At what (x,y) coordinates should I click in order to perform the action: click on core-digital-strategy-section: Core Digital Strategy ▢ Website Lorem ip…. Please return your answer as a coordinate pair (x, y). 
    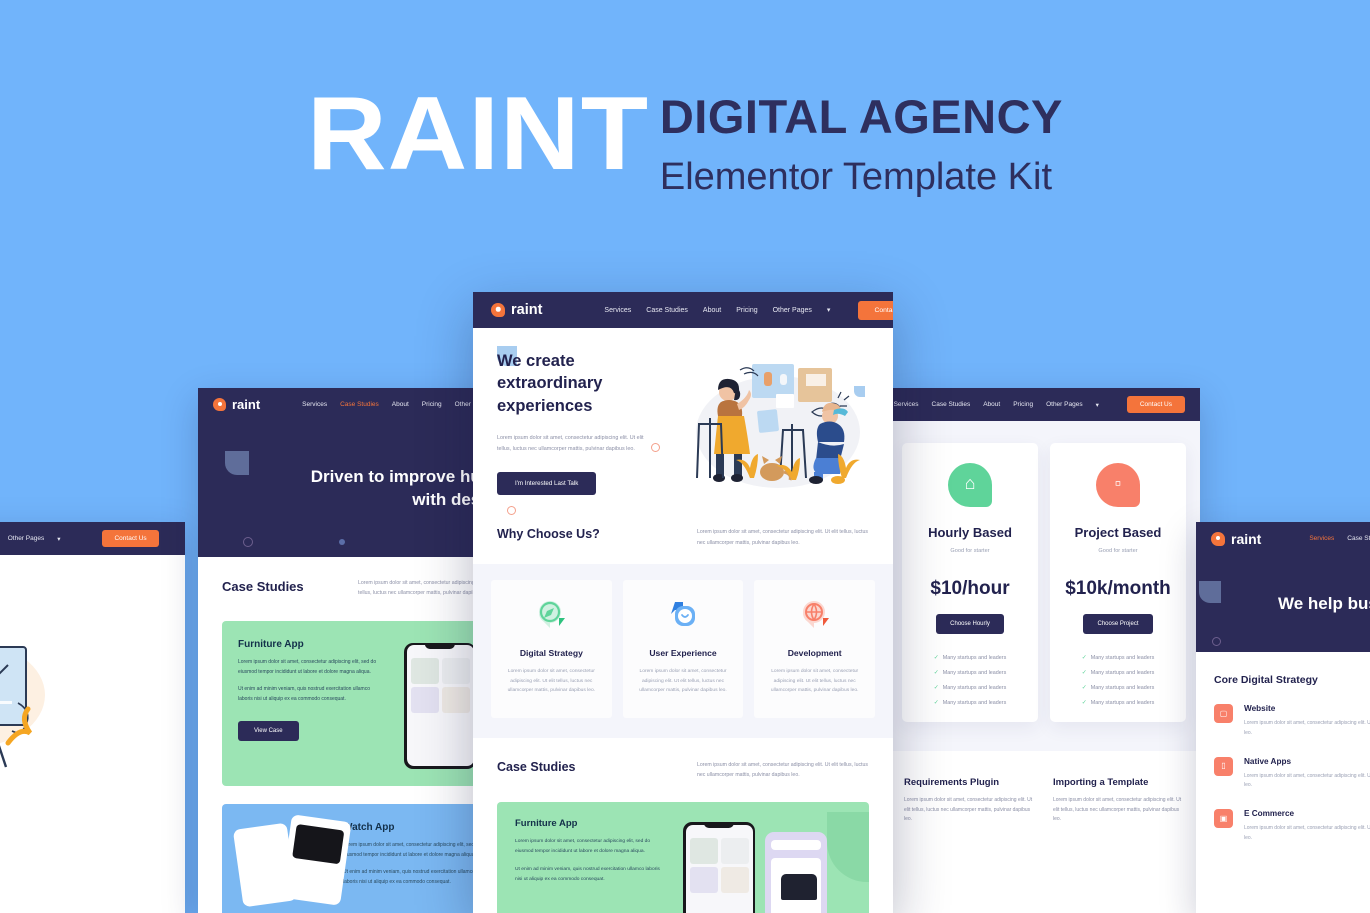
    Looking at the image, I should click on (1283, 759).